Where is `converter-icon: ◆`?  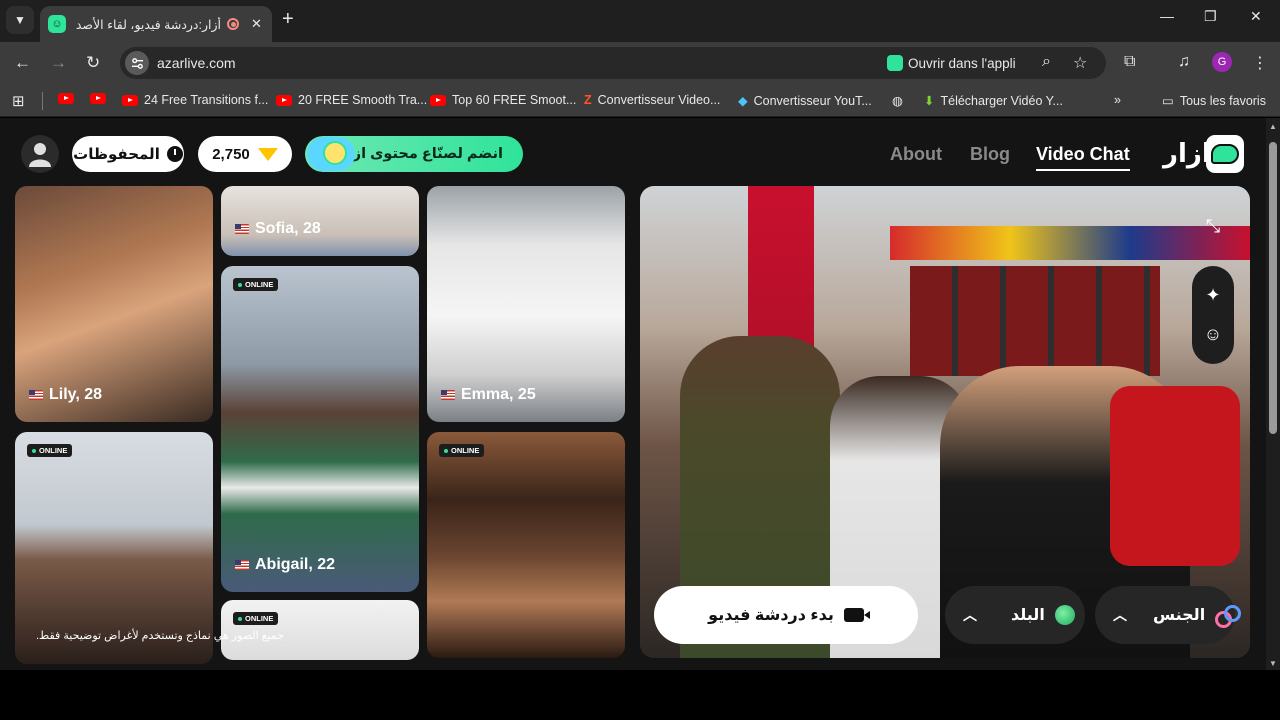 converter-icon: ◆ is located at coordinates (743, 101).